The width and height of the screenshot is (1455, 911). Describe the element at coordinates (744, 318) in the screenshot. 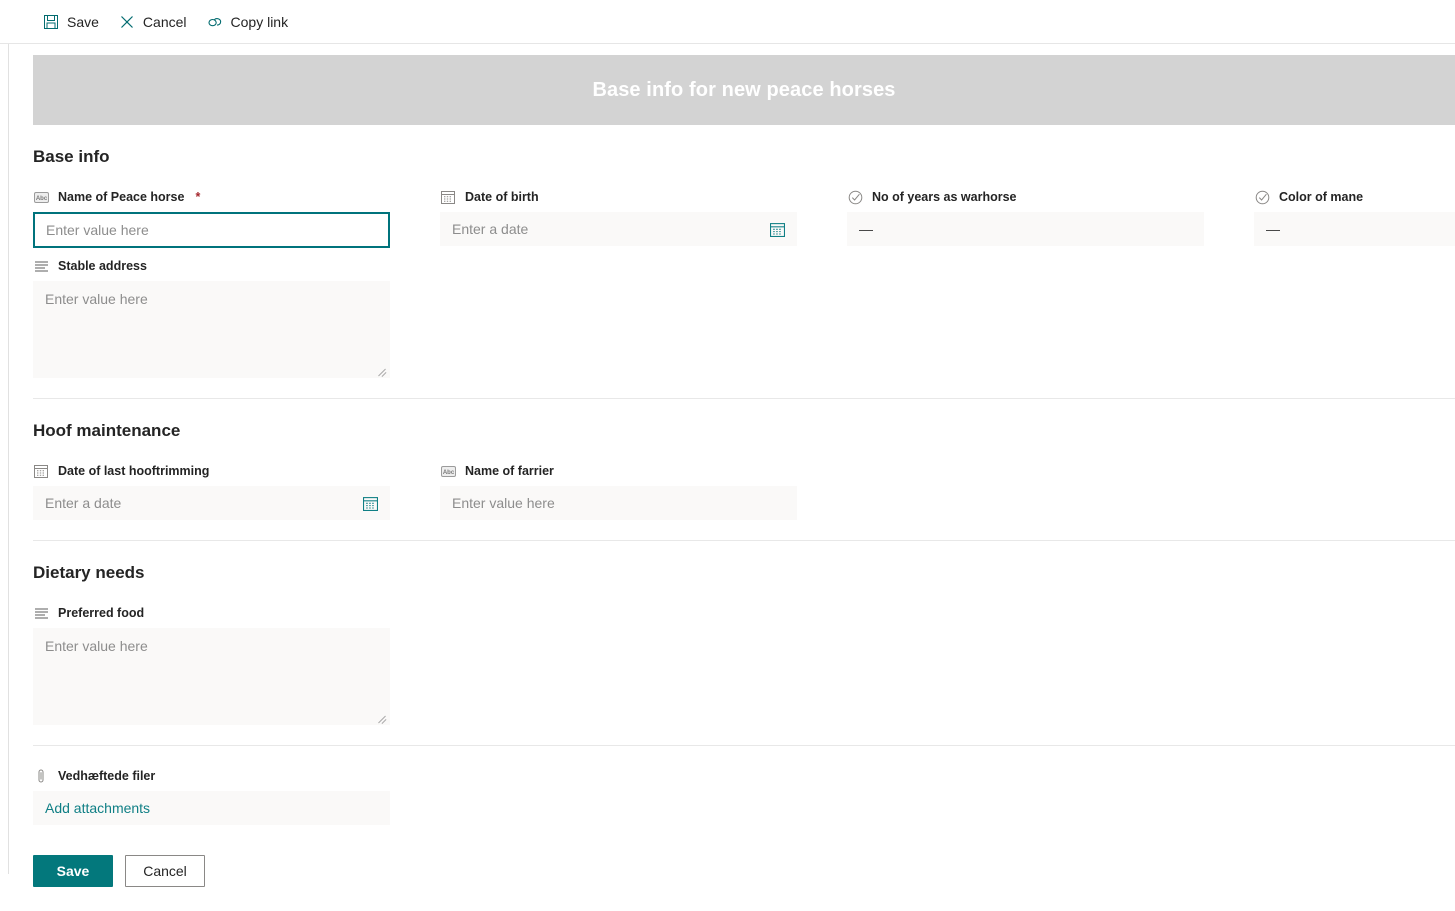

I see `field-row: Stable address Enter value here` at that location.